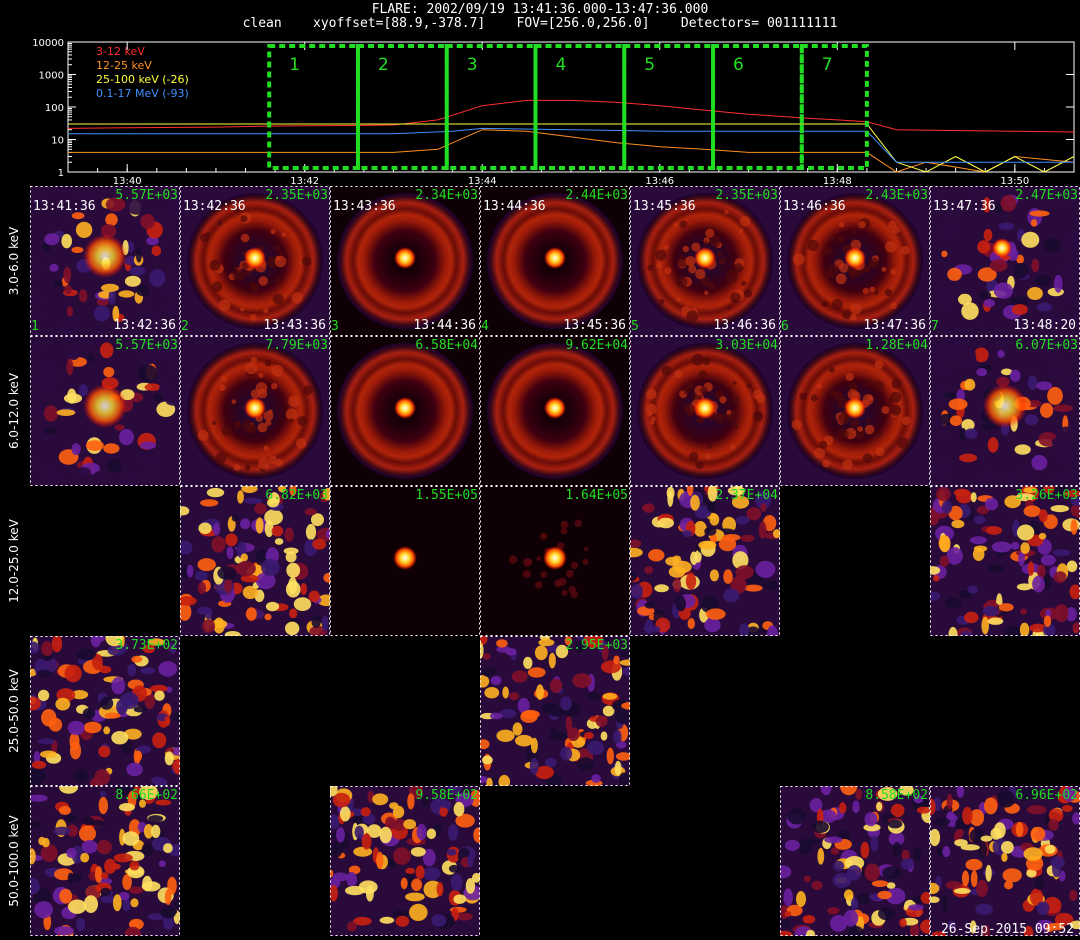 The image size is (1080, 940). What do you see at coordinates (596, 195) in the screenshot?
I see `peak-value-label: 2.44E+03` at bounding box center [596, 195].